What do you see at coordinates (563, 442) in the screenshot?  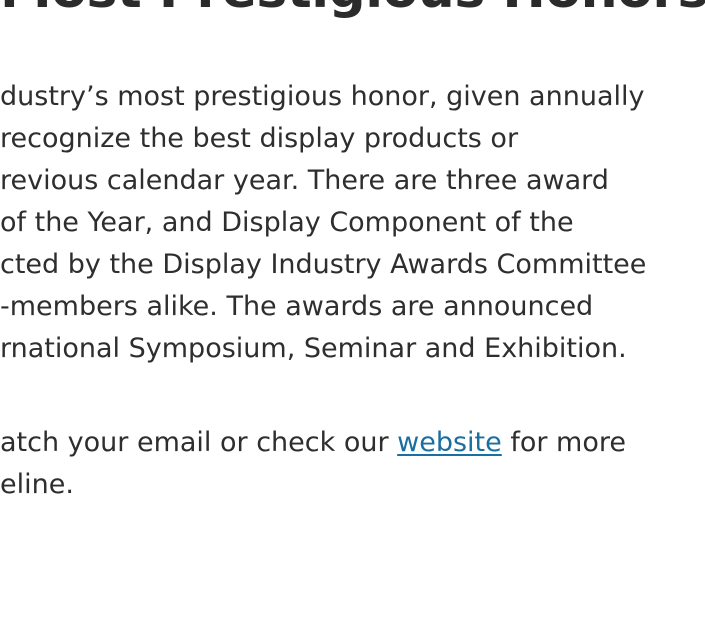 I see `paragraph-text: for more` at bounding box center [563, 442].